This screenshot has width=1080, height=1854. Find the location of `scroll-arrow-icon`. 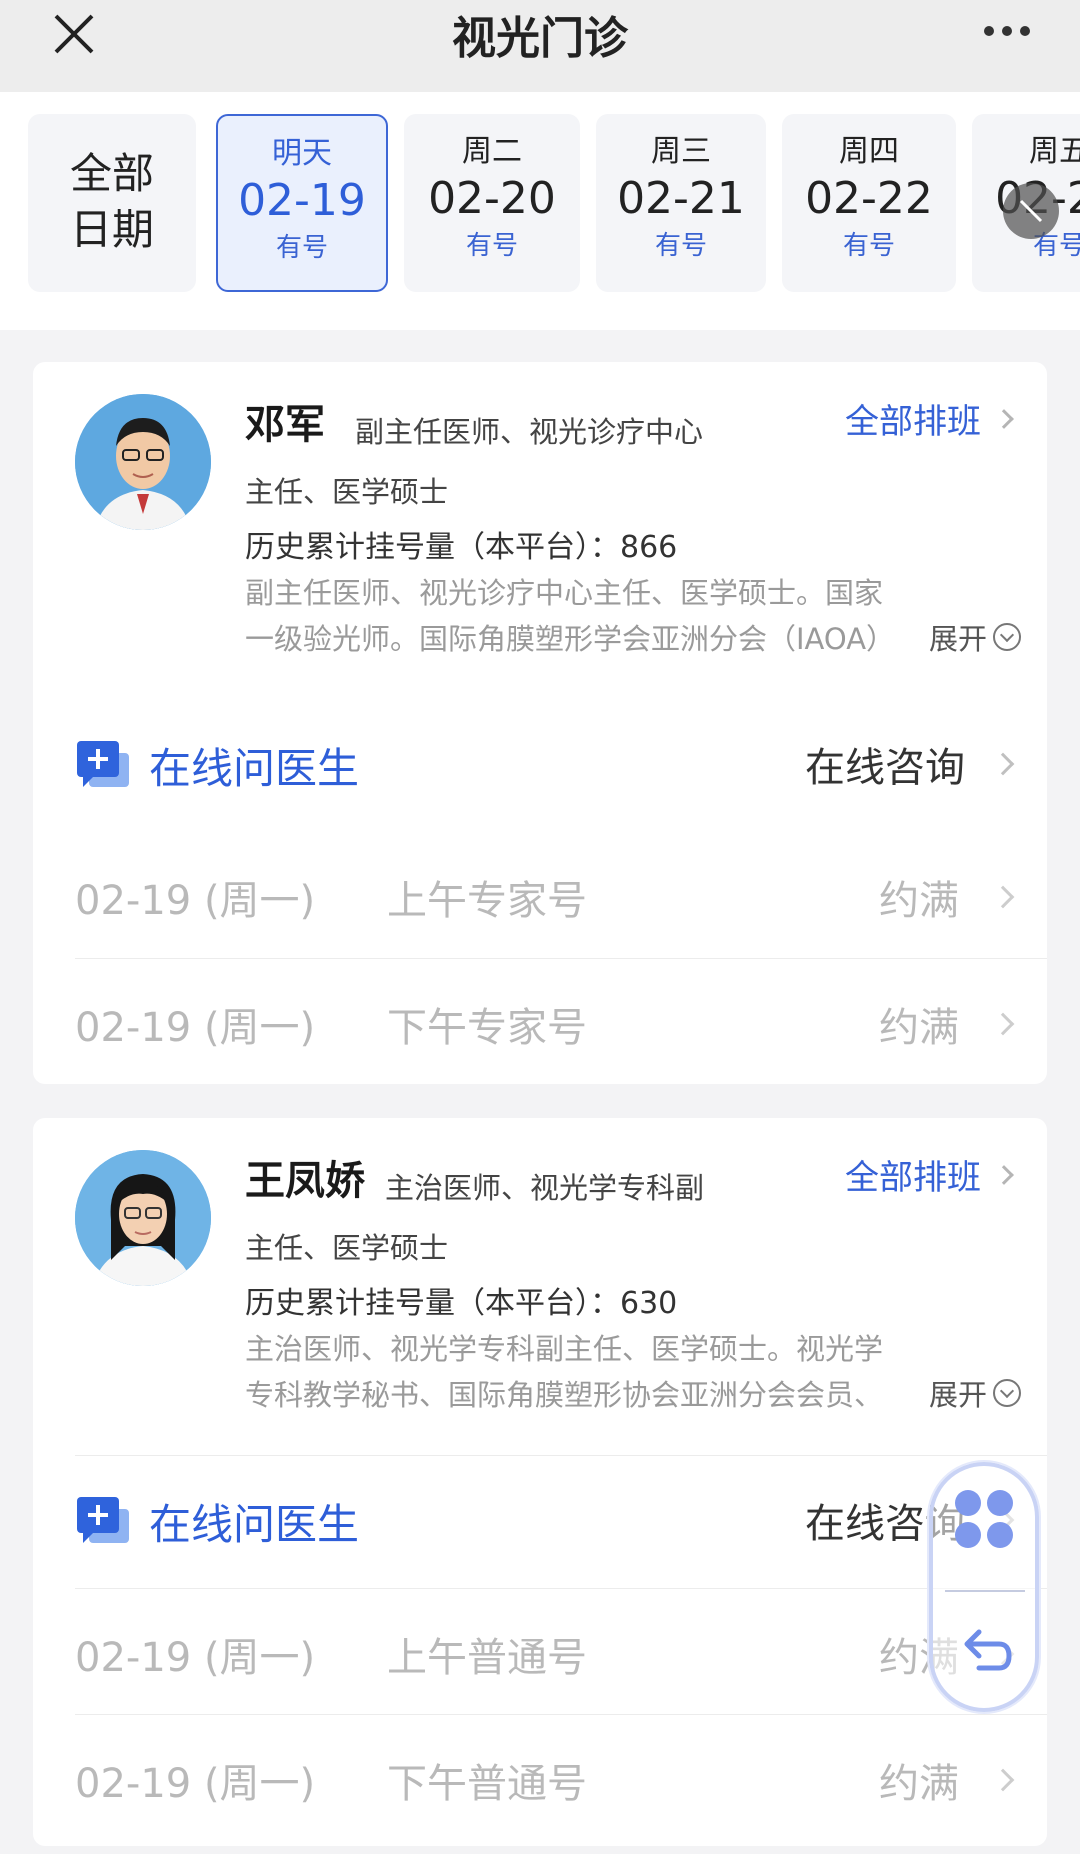

scroll-arrow-icon is located at coordinates (1031, 211).